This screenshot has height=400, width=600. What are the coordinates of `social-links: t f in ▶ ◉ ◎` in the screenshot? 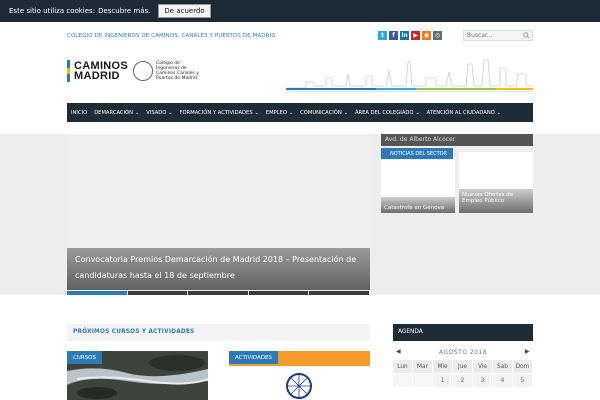 It's located at (410, 35).